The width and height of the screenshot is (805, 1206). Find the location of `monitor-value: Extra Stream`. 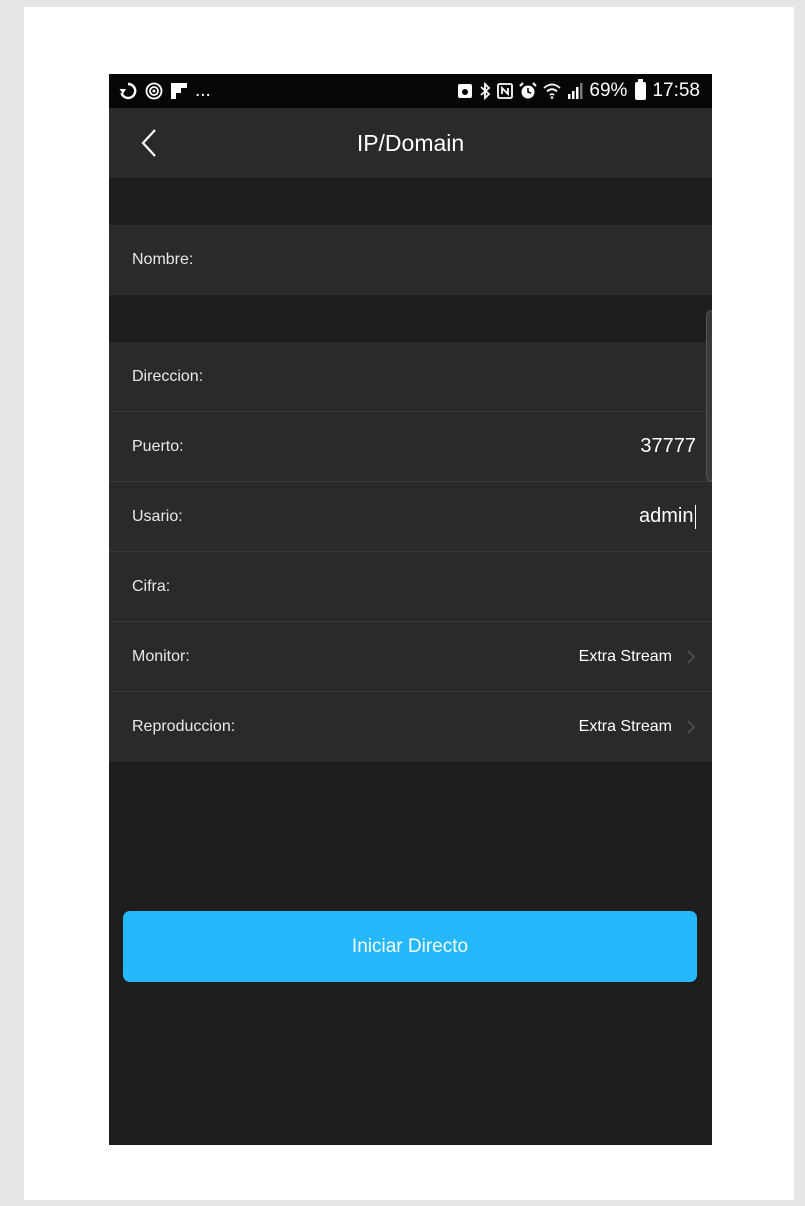

monitor-value: Extra Stream is located at coordinates (625, 656).